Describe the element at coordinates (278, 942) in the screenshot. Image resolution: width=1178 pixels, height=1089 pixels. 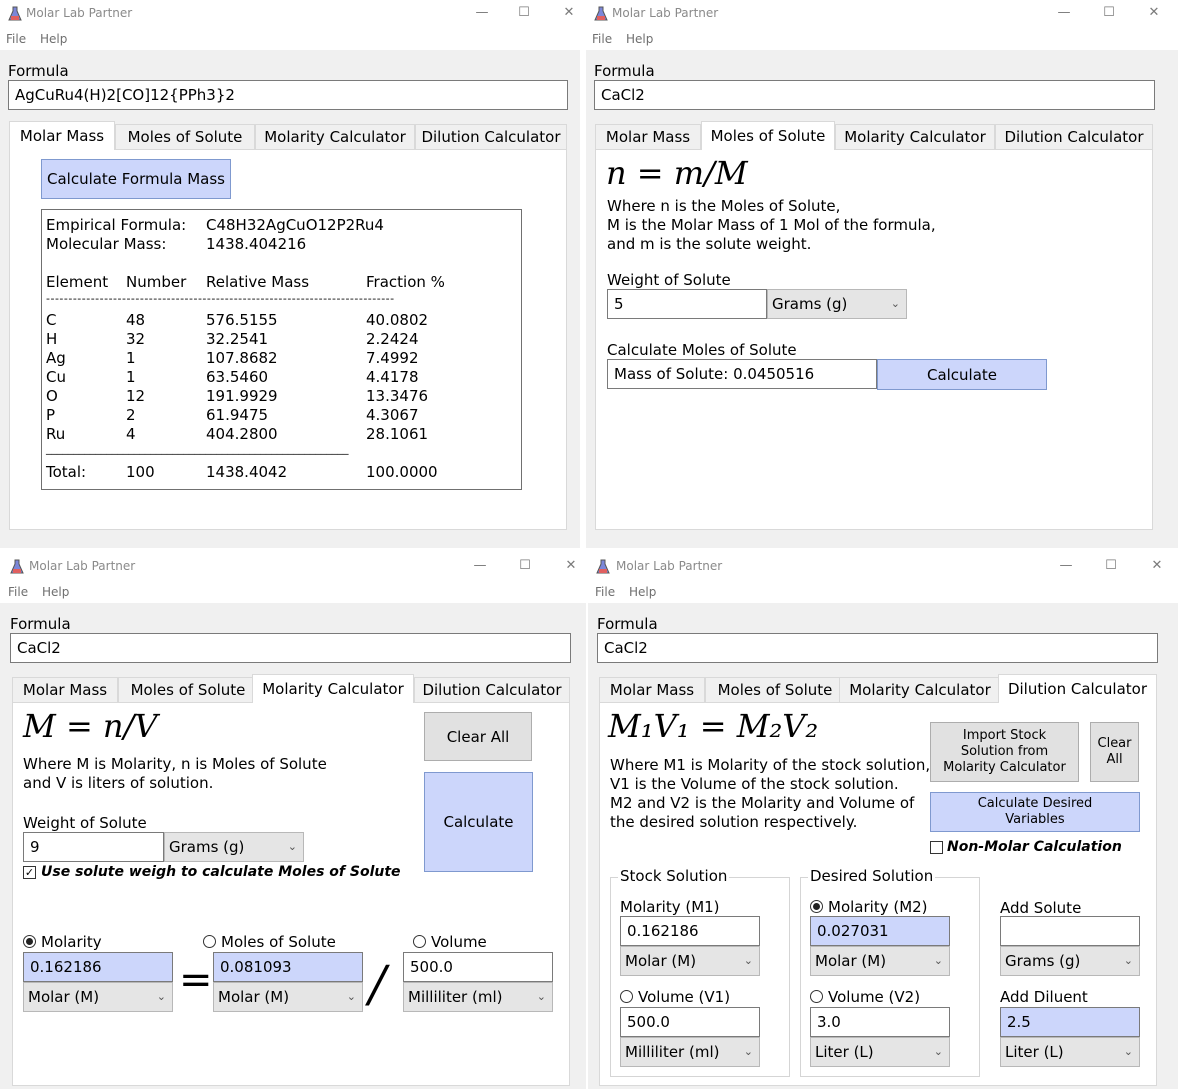
I see `moles-label: Moles of Solute` at that location.